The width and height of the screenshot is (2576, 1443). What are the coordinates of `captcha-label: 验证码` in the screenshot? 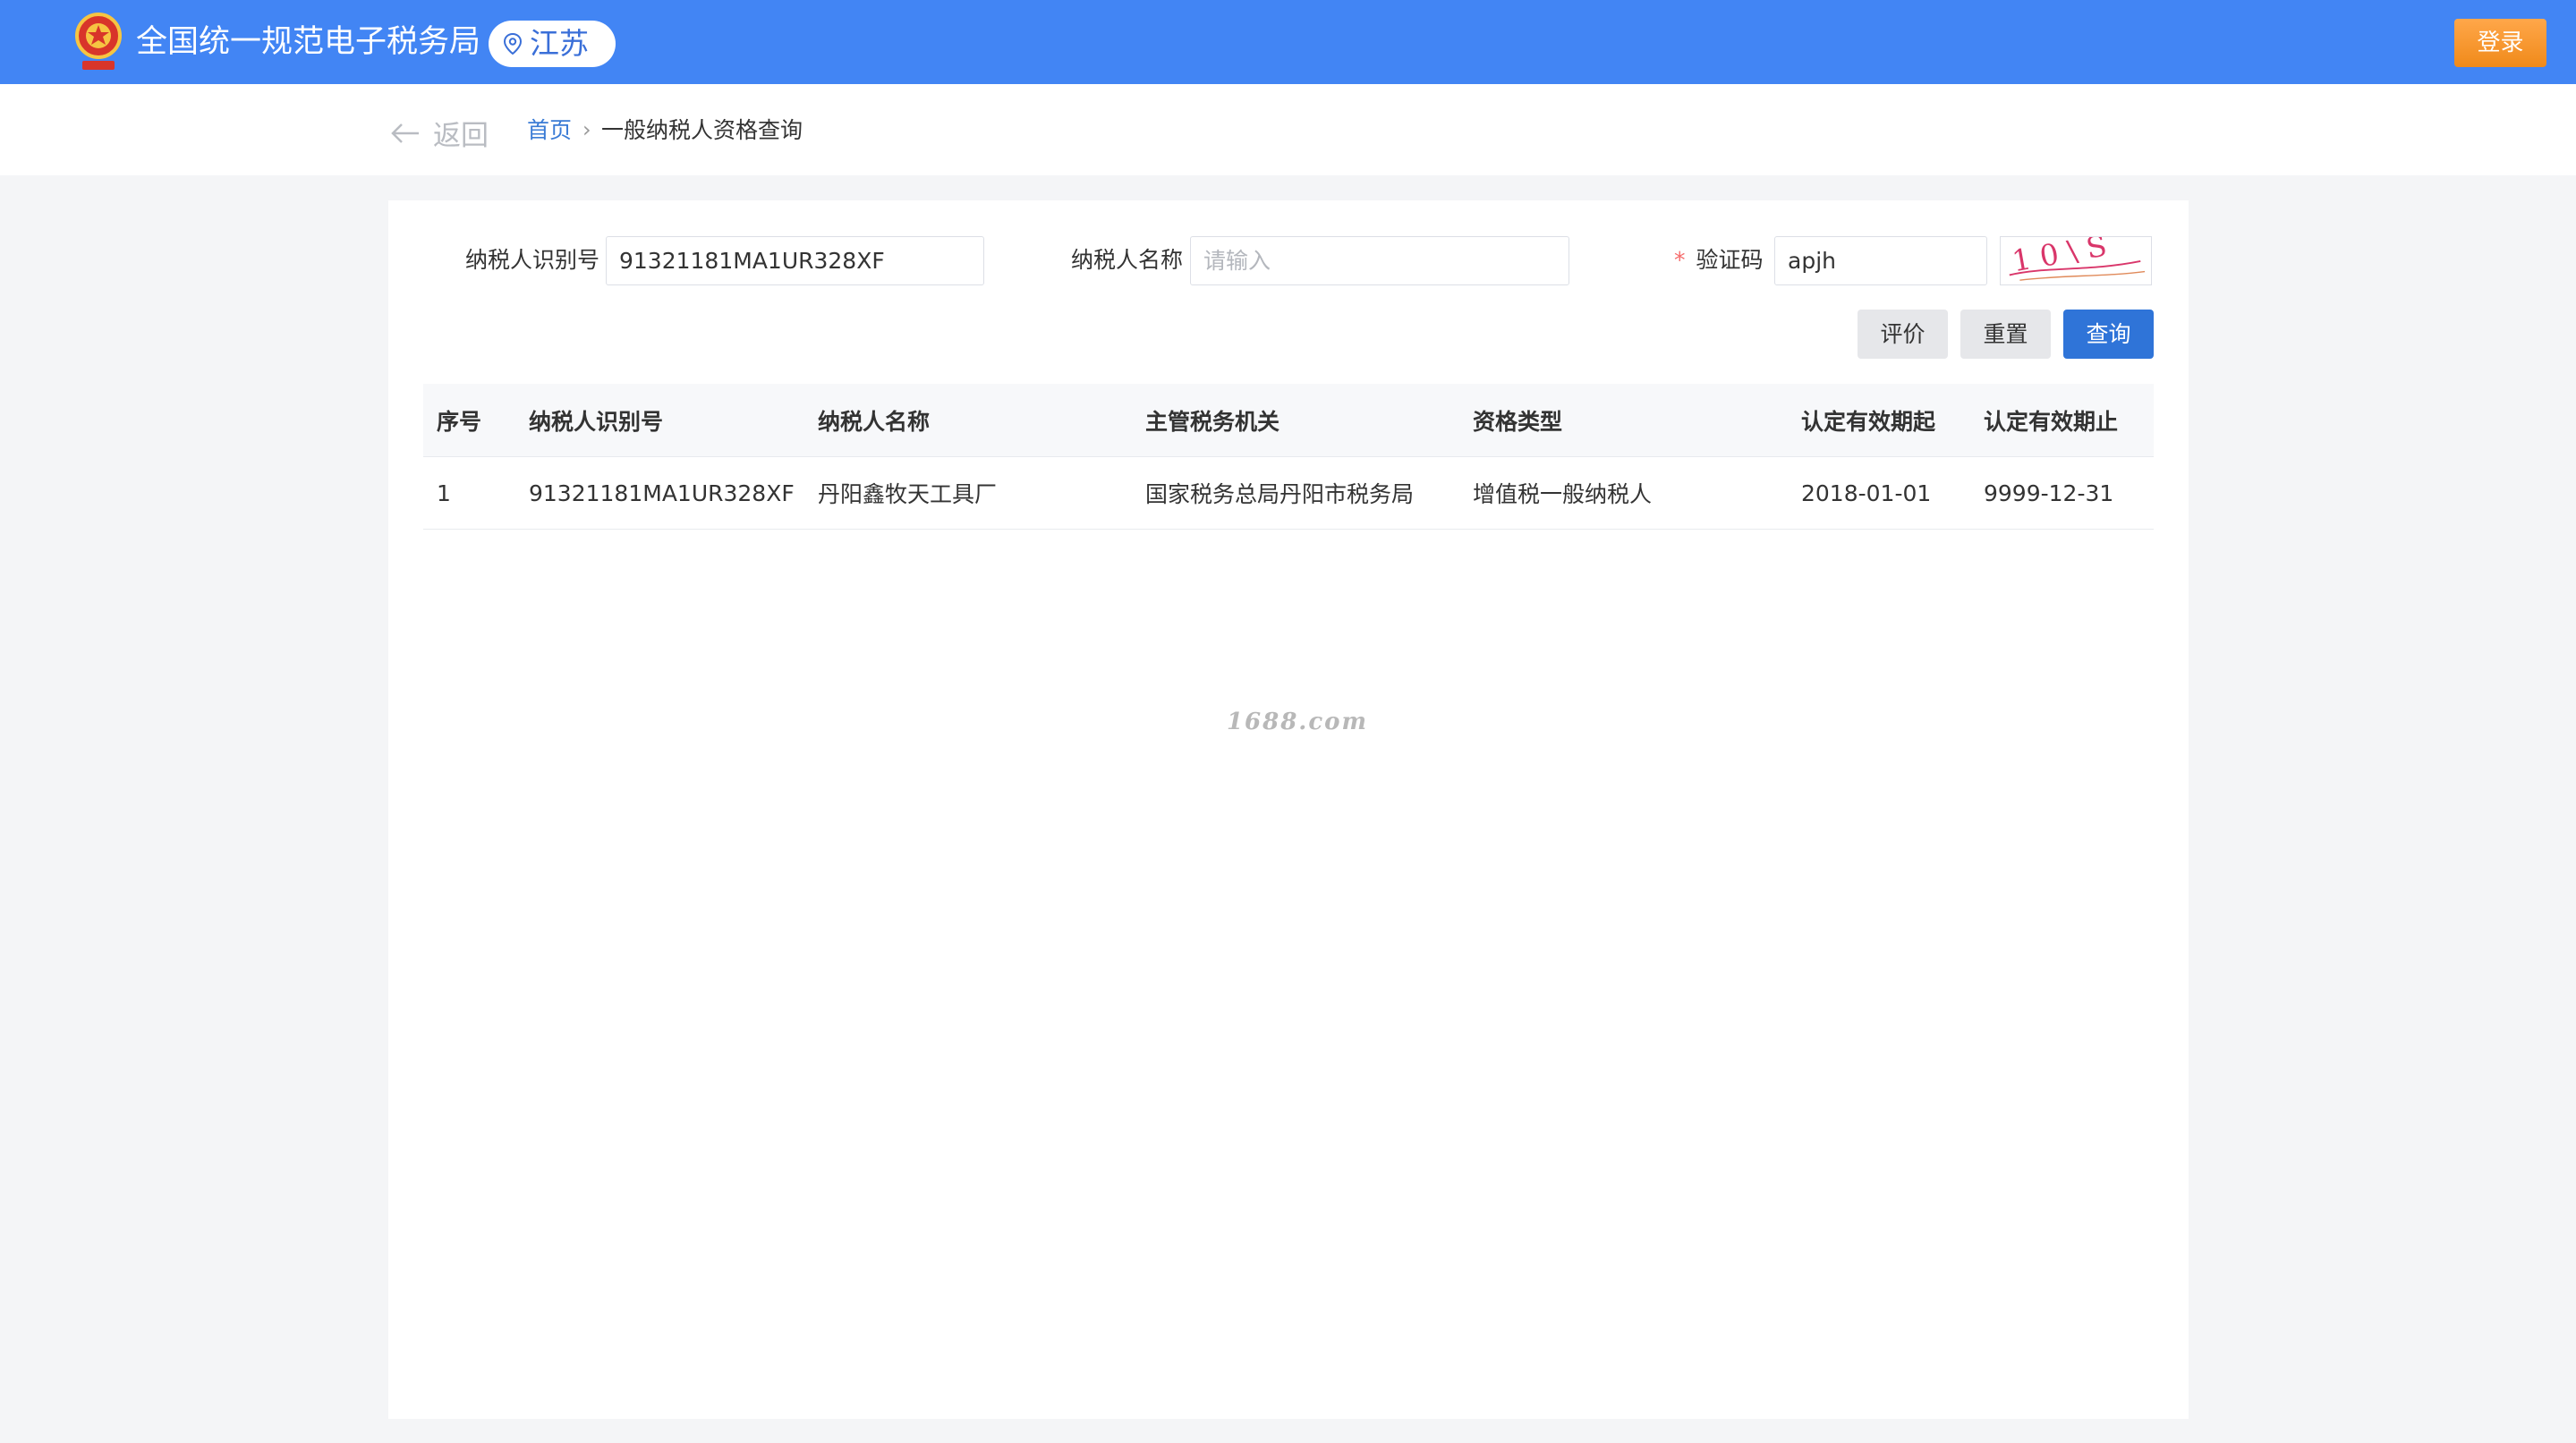 It's located at (1730, 260).